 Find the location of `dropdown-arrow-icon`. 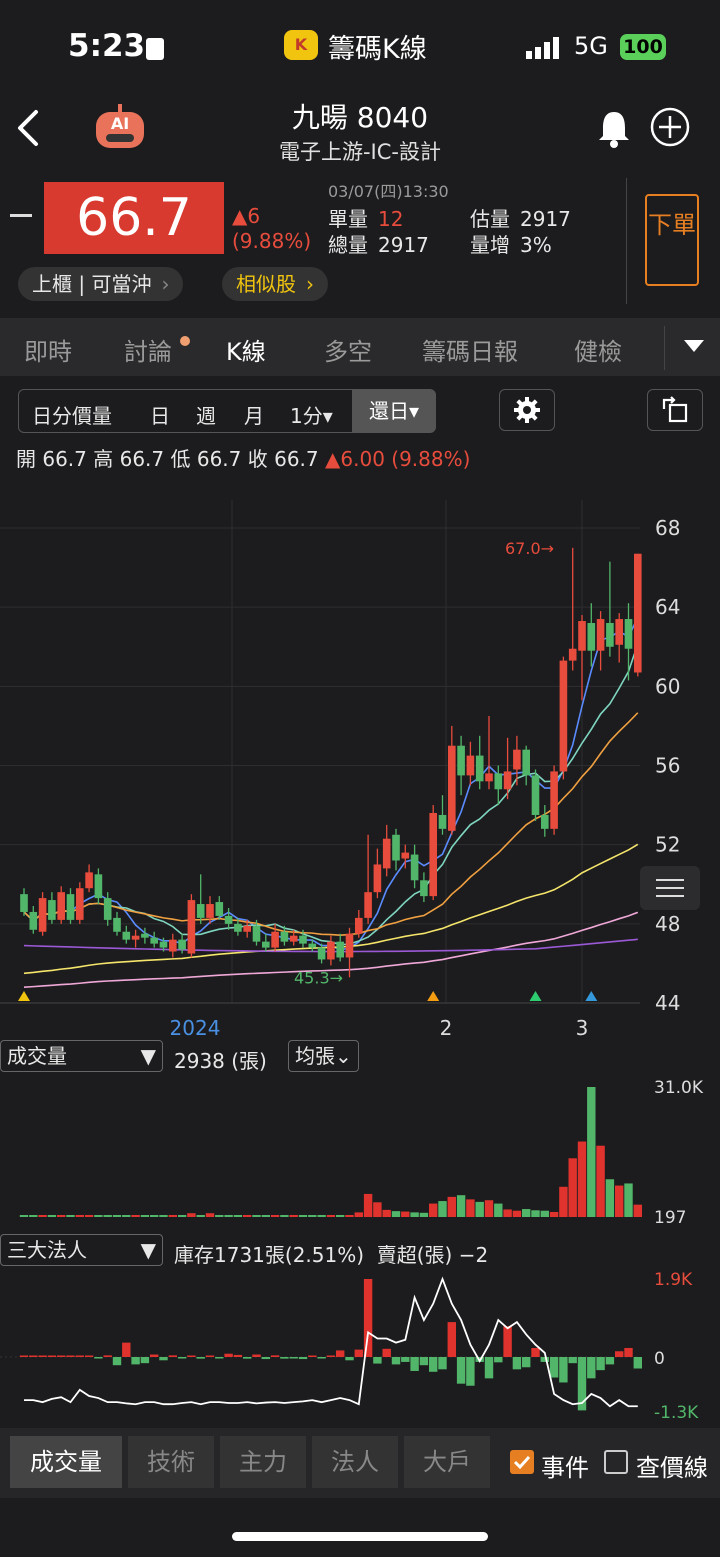

dropdown-arrow-icon is located at coordinates (694, 347).